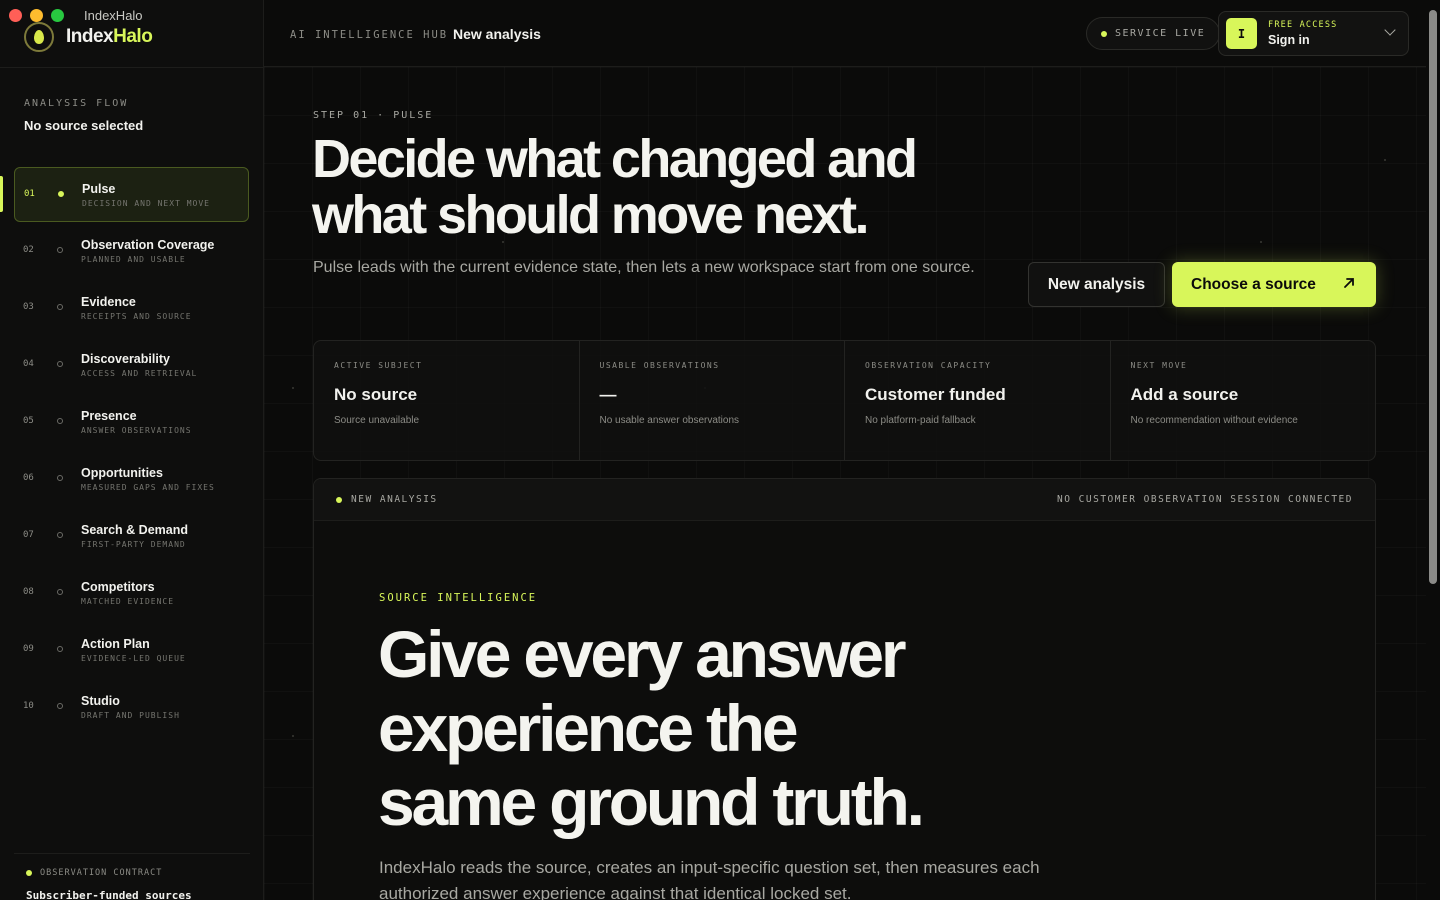 The width and height of the screenshot is (1440, 900). Describe the element at coordinates (57, 15) in the screenshot. I see `zoom-window-button` at that location.